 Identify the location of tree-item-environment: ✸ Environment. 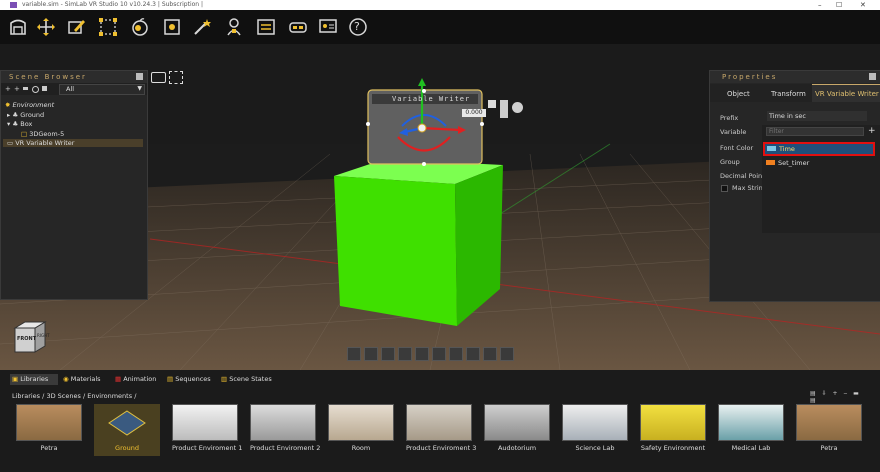
(29, 105).